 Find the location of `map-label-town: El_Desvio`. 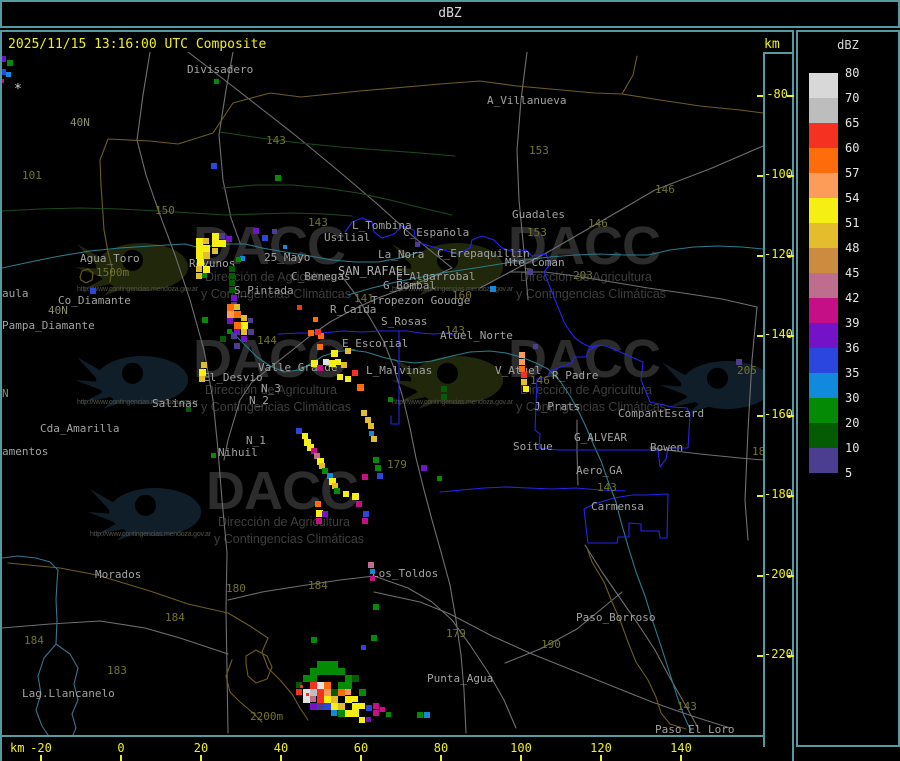

map-label-town: El_Desvio is located at coordinates (233, 377).